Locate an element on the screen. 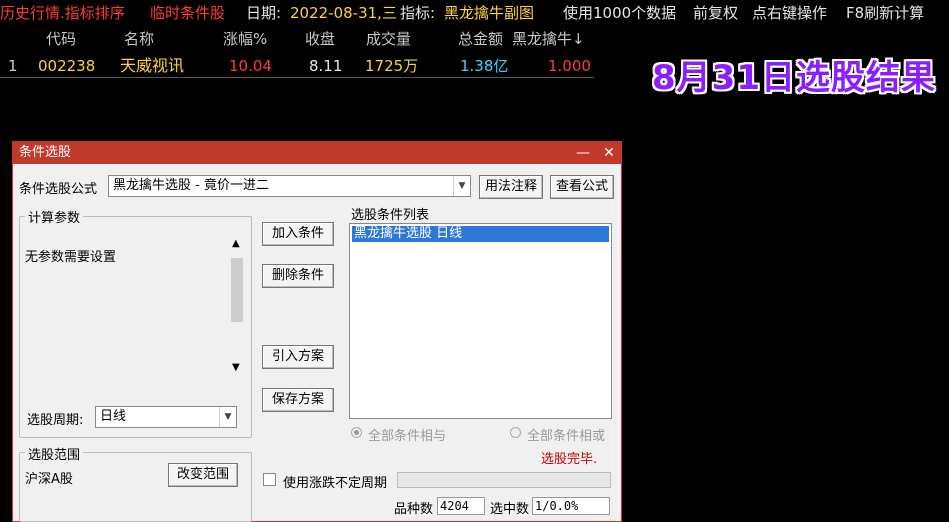  scroll-up-icon: ▲ is located at coordinates (236, 243).